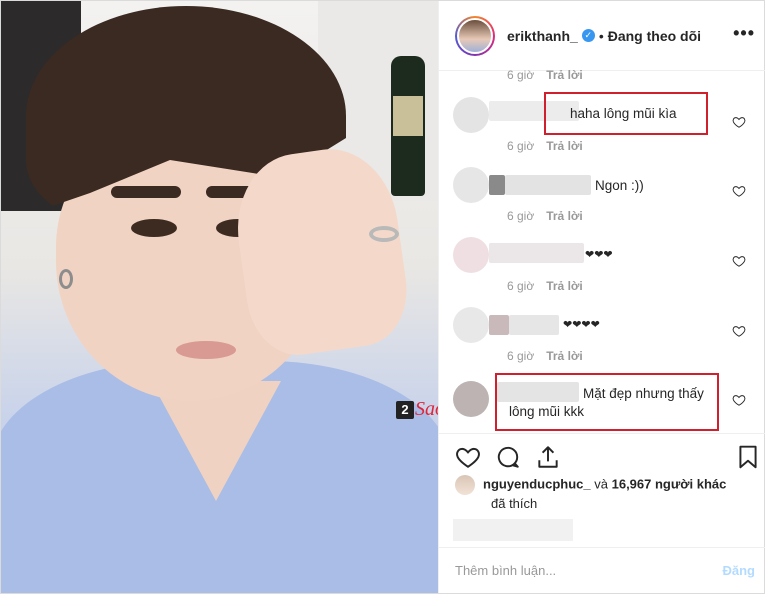 This screenshot has height=594, width=765. I want to click on likes-liked-text: đã thích, so click(514, 503).